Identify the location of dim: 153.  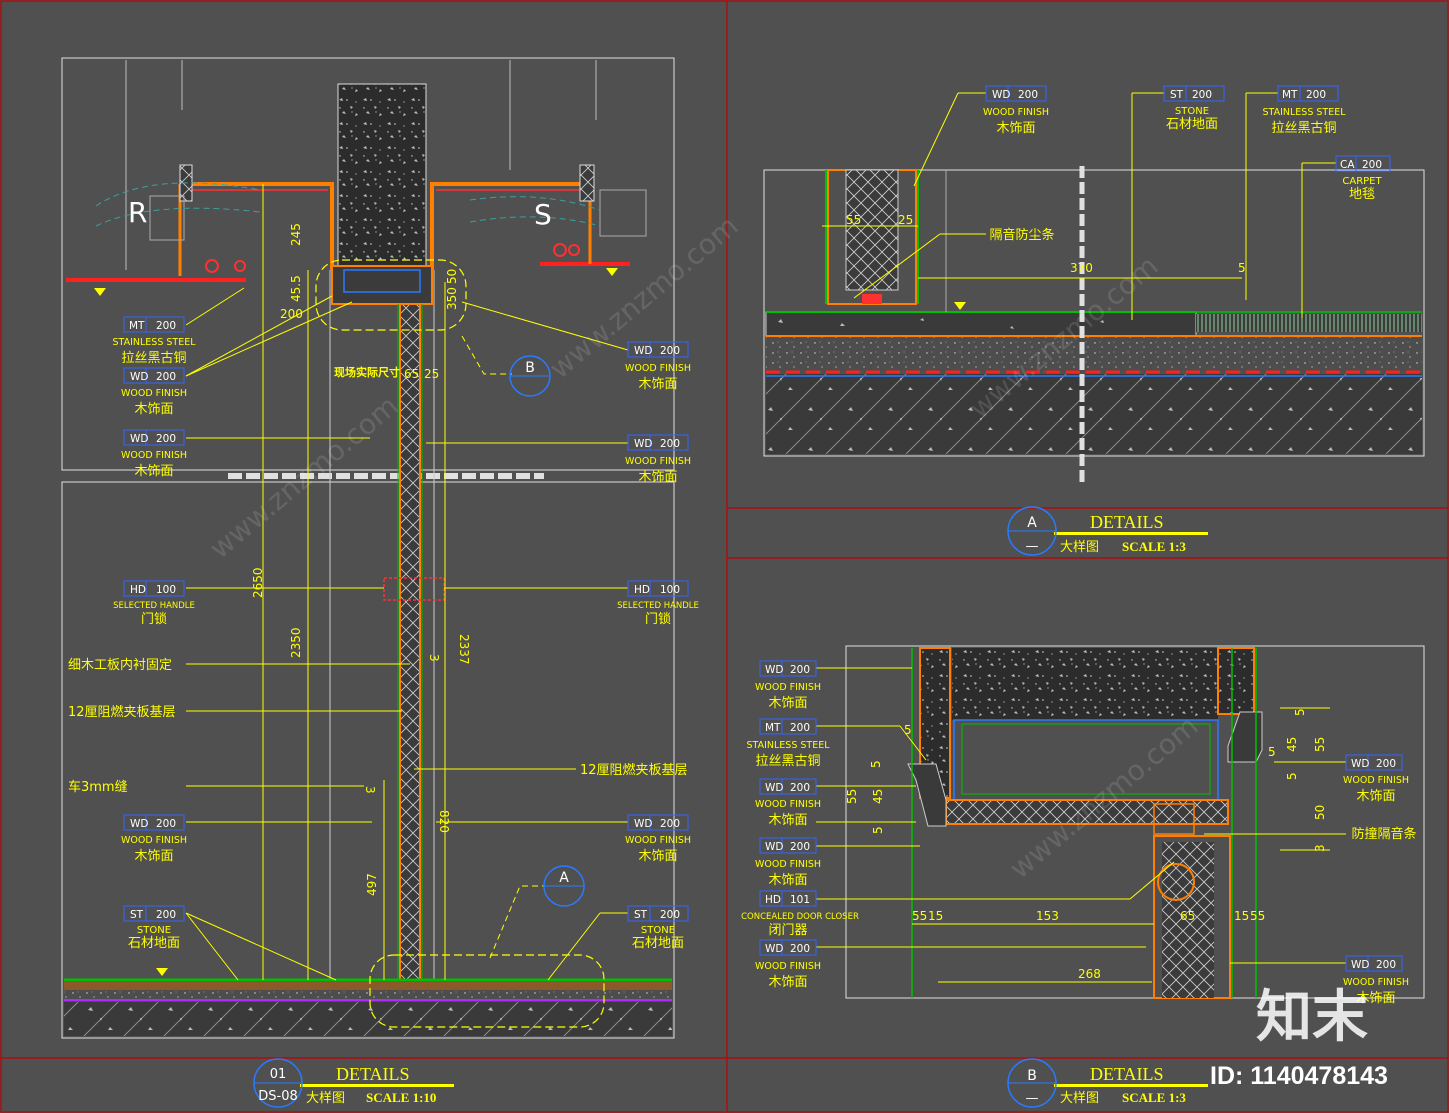
(1047, 916).